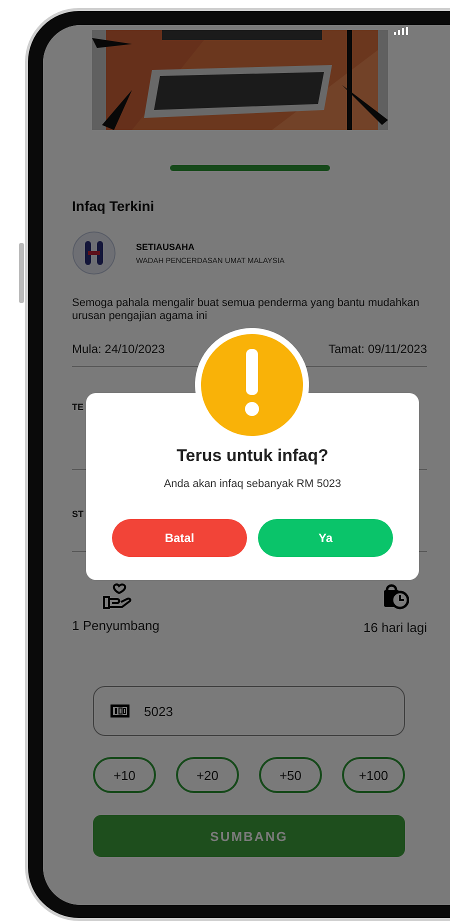 Image resolution: width=450 pixels, height=921 pixels. I want to click on hand-heart-icon, so click(117, 597).